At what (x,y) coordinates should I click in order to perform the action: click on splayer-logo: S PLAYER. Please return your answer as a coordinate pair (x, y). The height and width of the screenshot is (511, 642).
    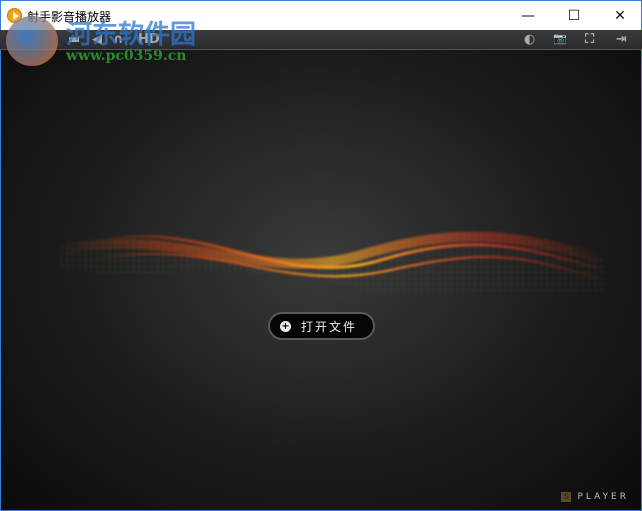
    Looking at the image, I should click on (595, 497).